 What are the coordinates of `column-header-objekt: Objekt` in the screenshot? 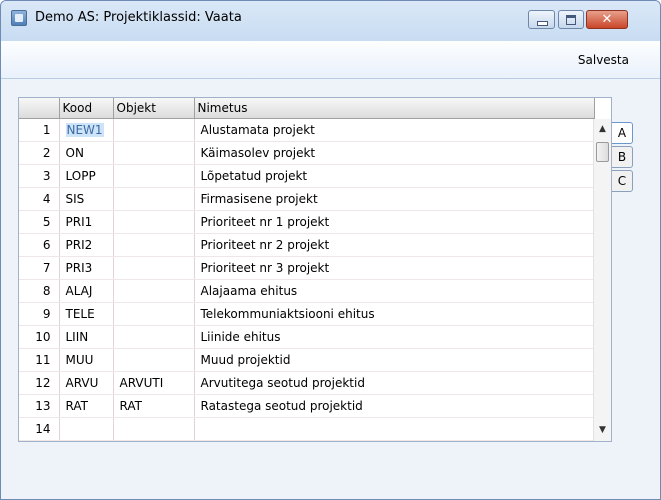 It's located at (154, 108).